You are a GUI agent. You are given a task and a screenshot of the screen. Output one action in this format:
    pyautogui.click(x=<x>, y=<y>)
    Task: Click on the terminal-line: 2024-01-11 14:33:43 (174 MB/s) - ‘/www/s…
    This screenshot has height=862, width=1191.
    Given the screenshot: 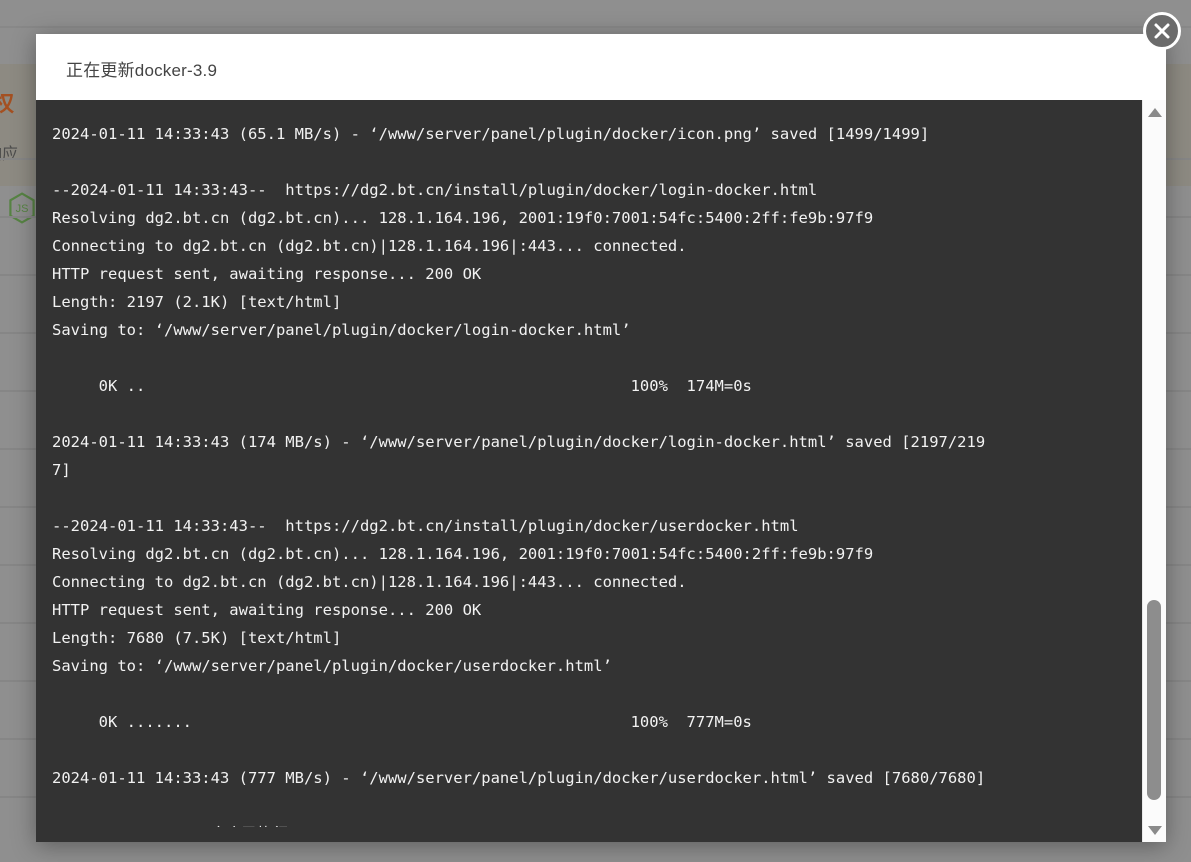 What is the action you would take?
    pyautogui.click(x=519, y=441)
    